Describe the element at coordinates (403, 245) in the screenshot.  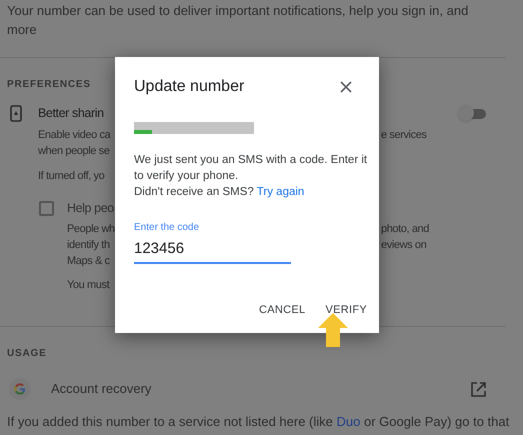
I see `description-text: eviews on` at that location.